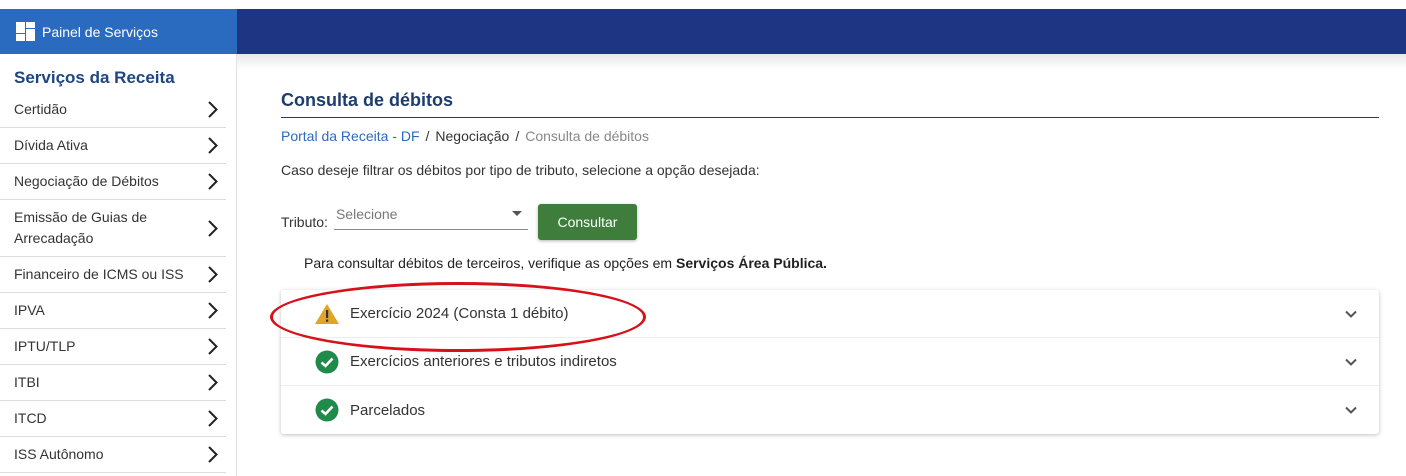  Describe the element at coordinates (703, 4) in the screenshot. I see `top-strip` at that location.